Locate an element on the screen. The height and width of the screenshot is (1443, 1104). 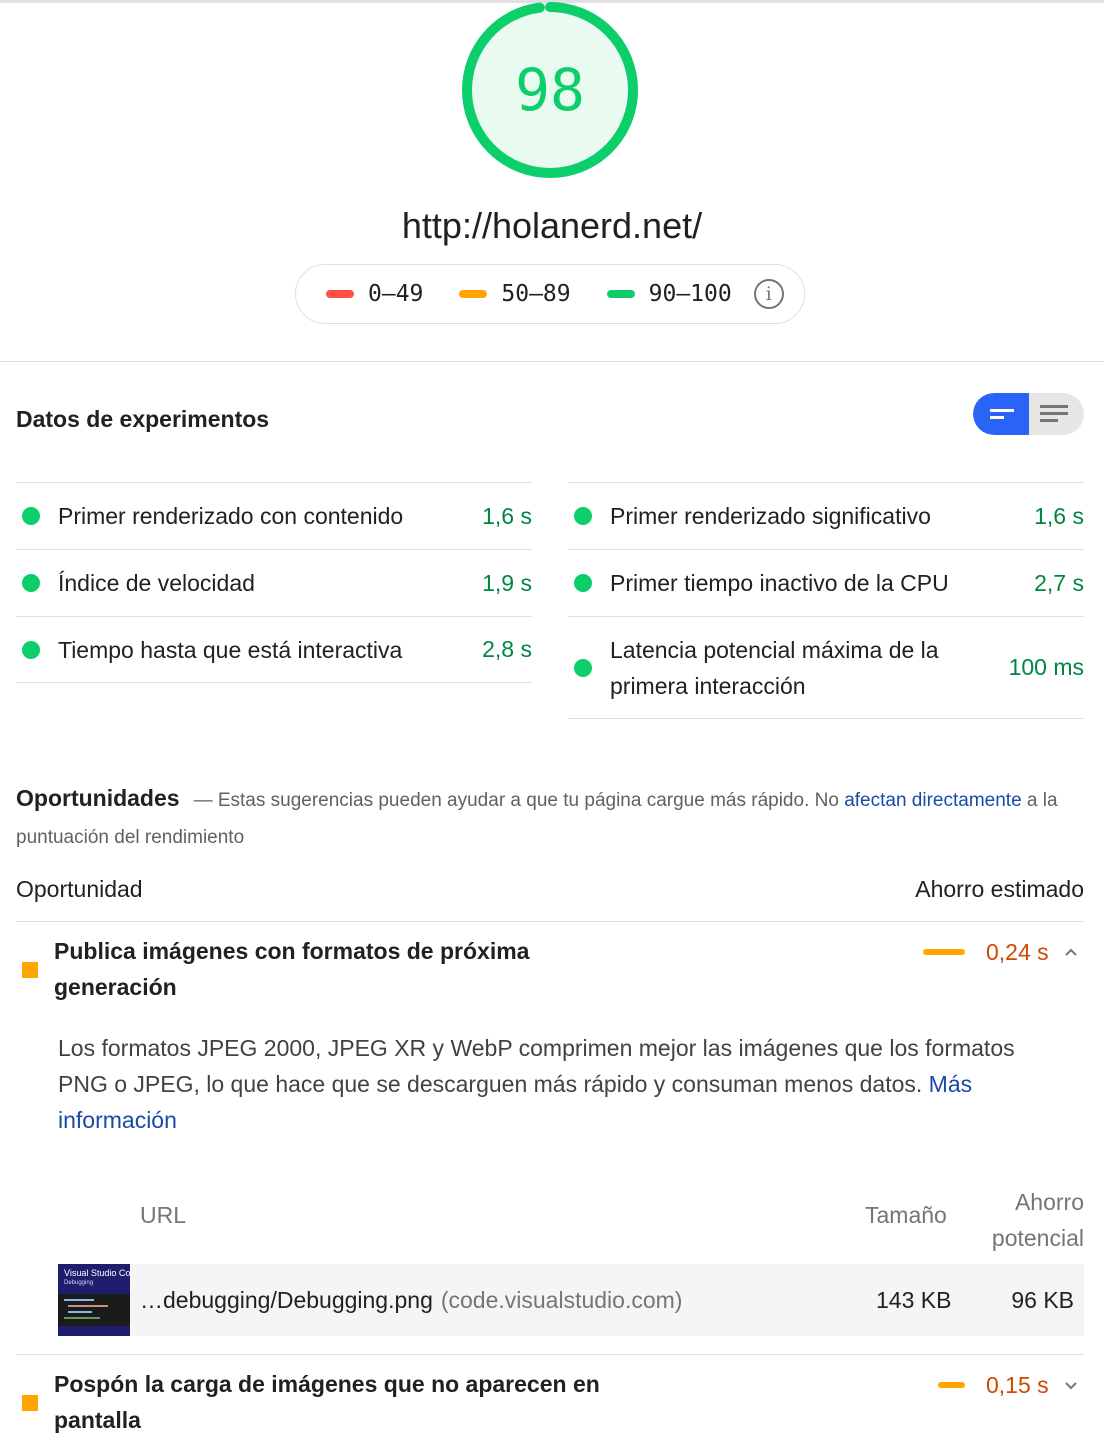
legend-average-bar is located at coordinates (473, 294).